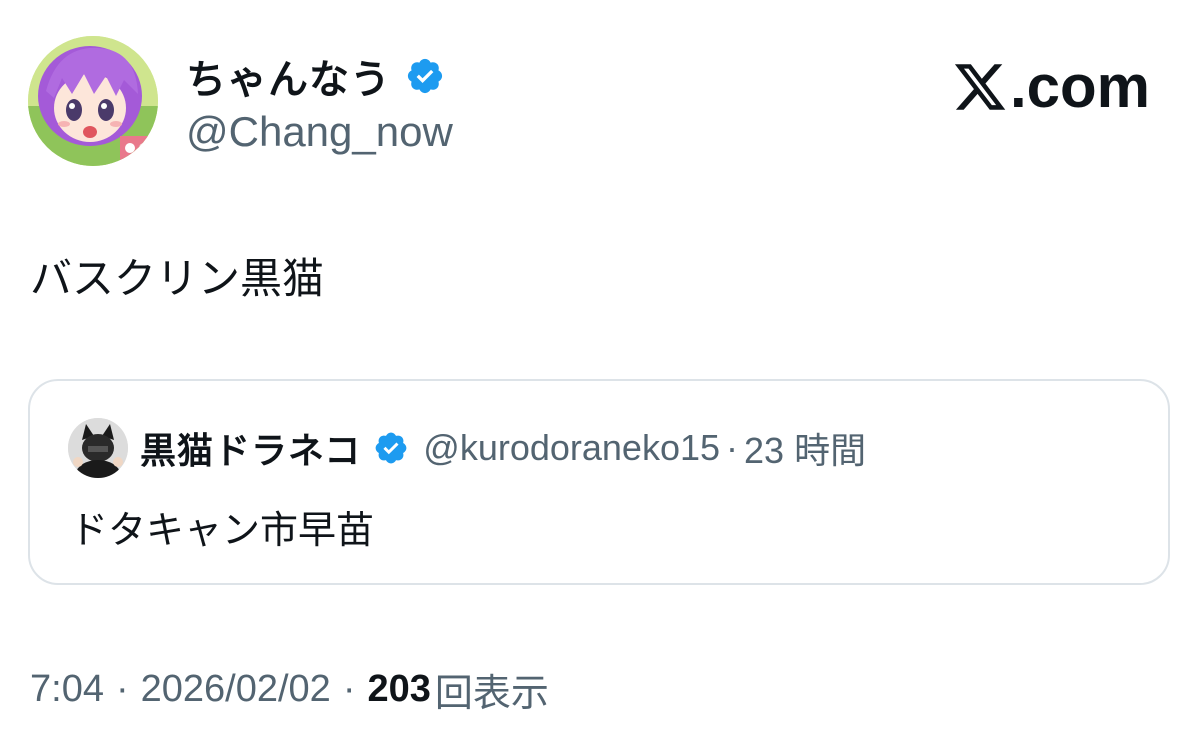 This screenshot has width=1200, height=745. I want to click on tweet-date: 2026/02/02, so click(236, 689).